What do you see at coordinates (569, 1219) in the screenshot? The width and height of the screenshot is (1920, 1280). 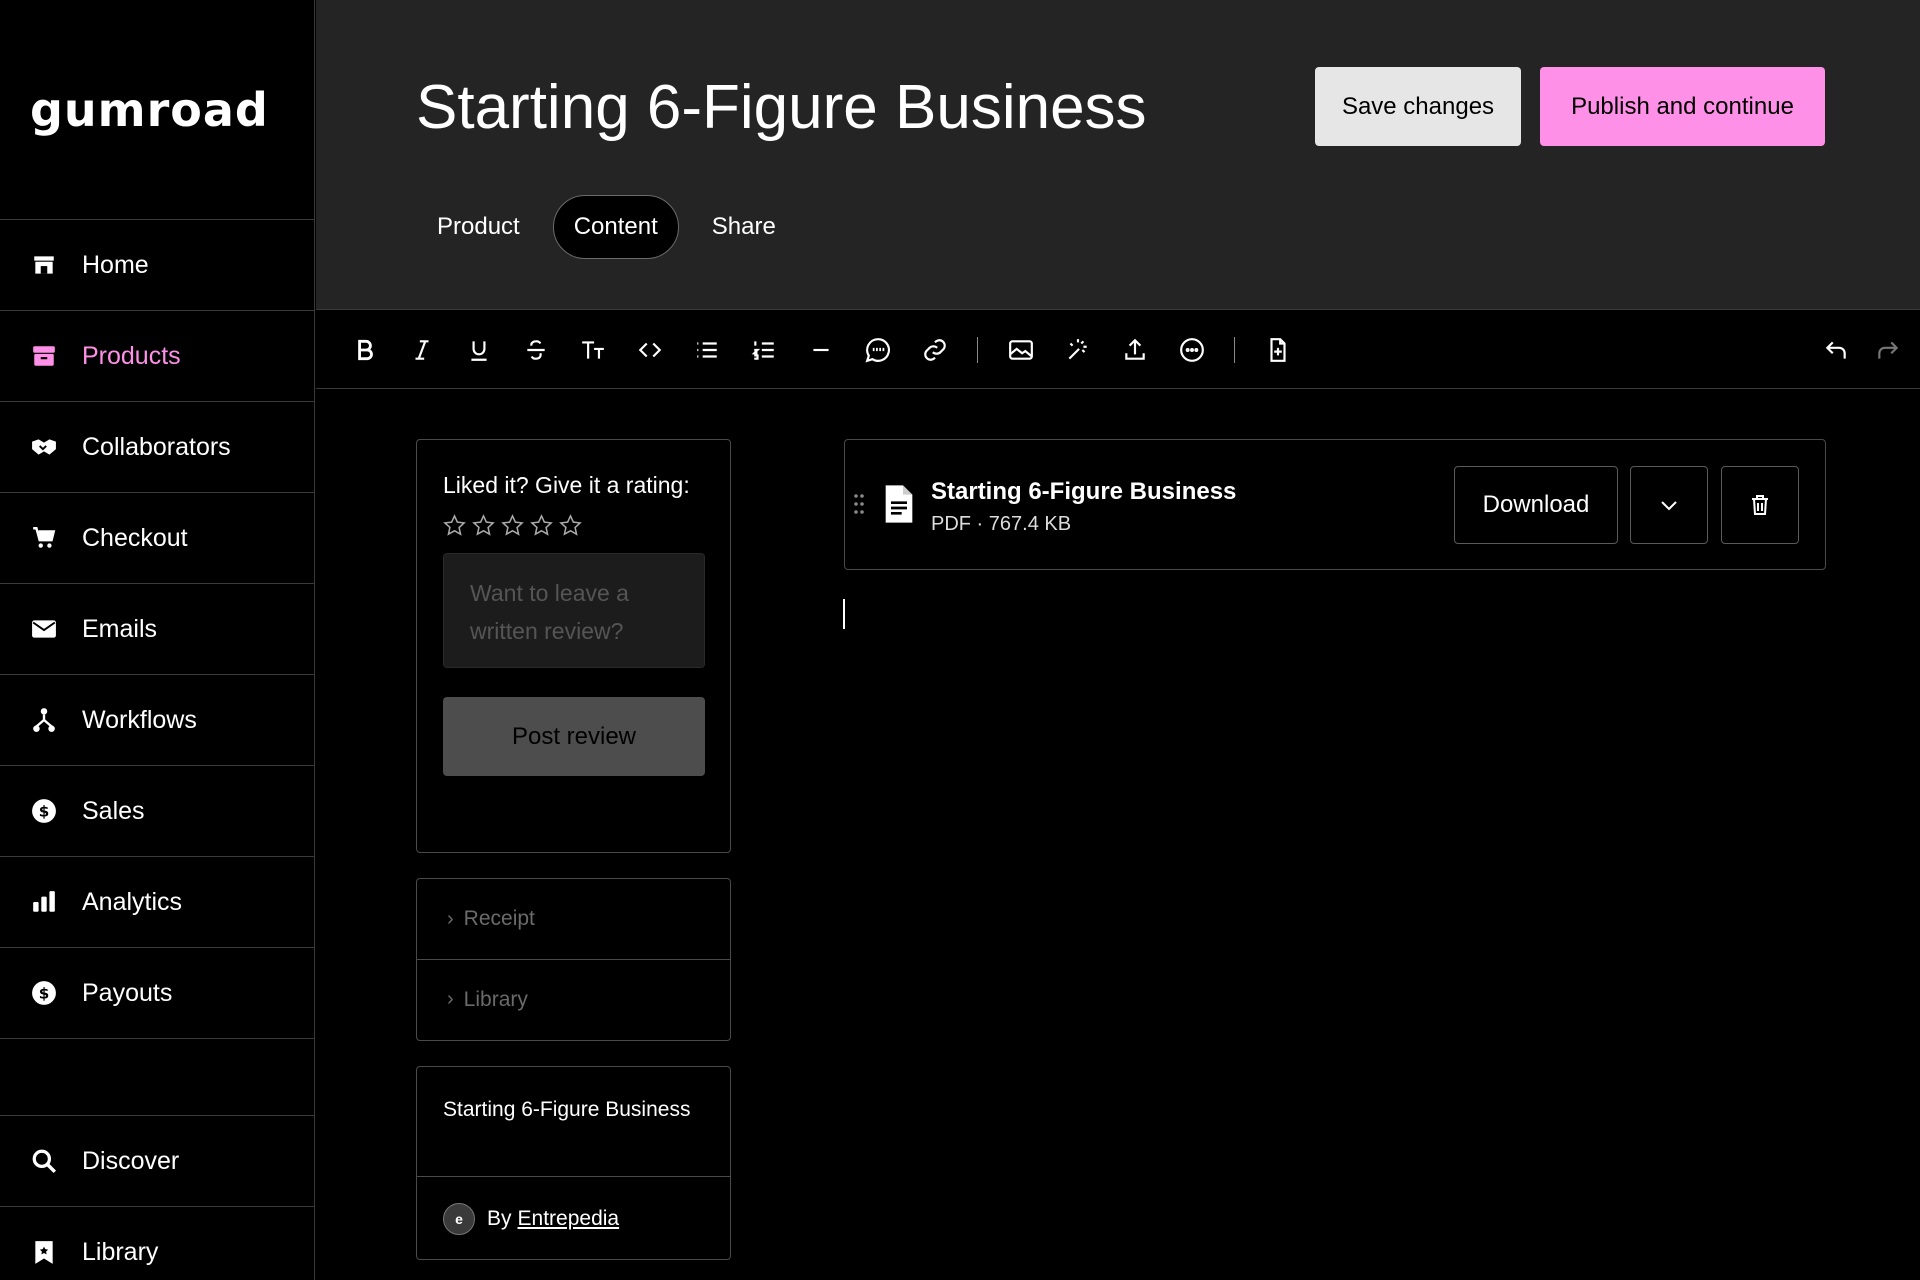 I see `creator-link: Entrepedia` at bounding box center [569, 1219].